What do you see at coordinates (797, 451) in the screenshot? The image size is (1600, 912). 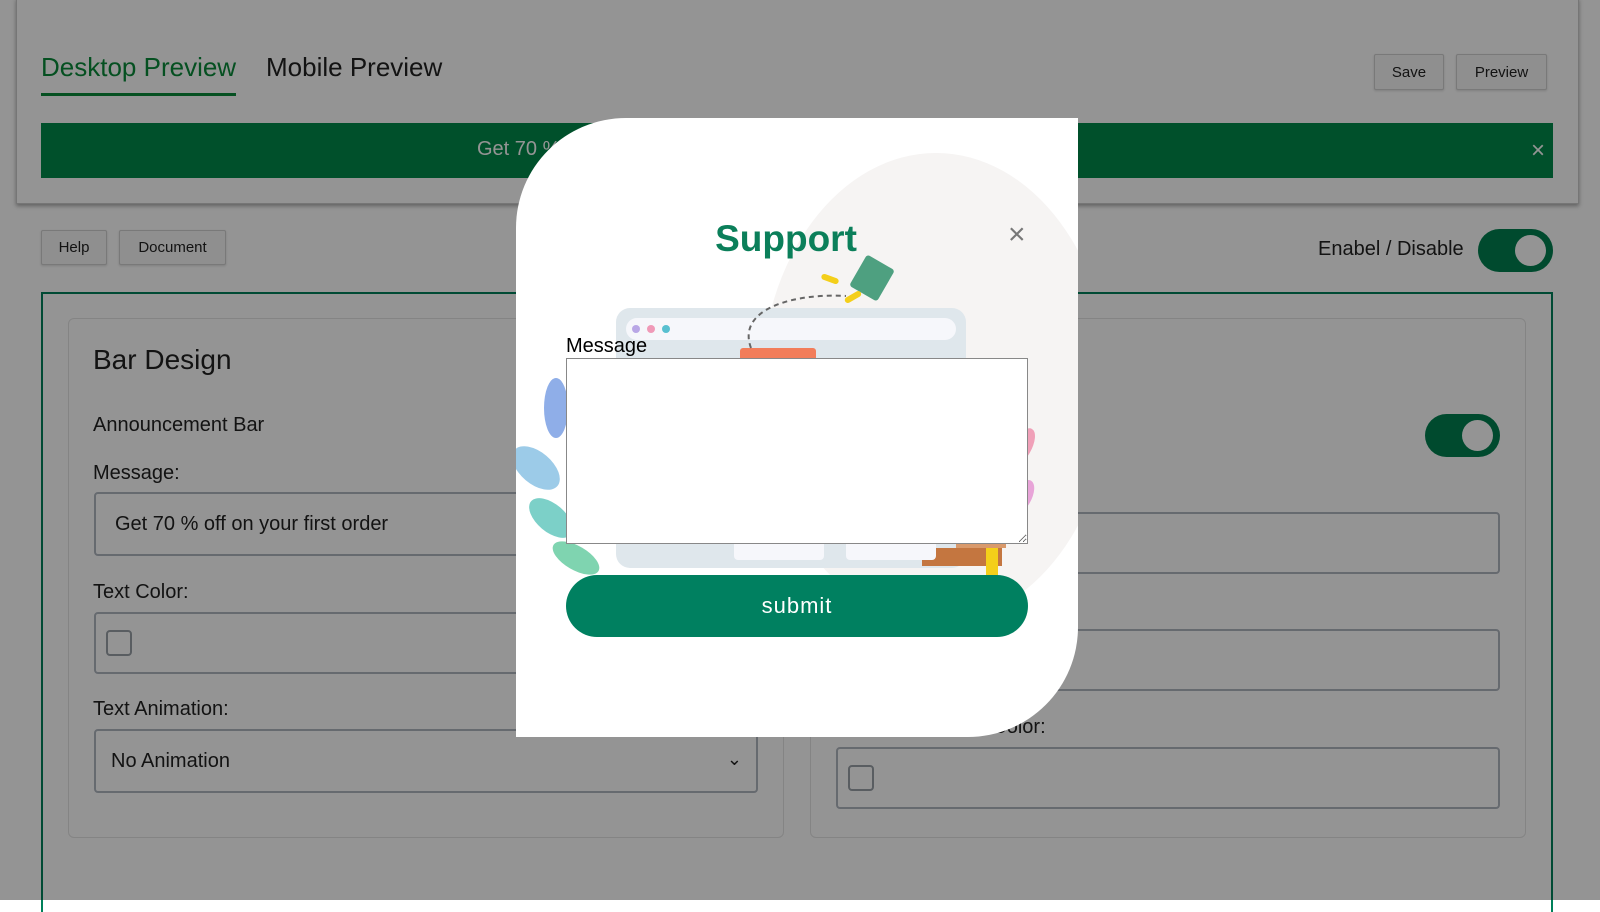 I see `message-textarea` at bounding box center [797, 451].